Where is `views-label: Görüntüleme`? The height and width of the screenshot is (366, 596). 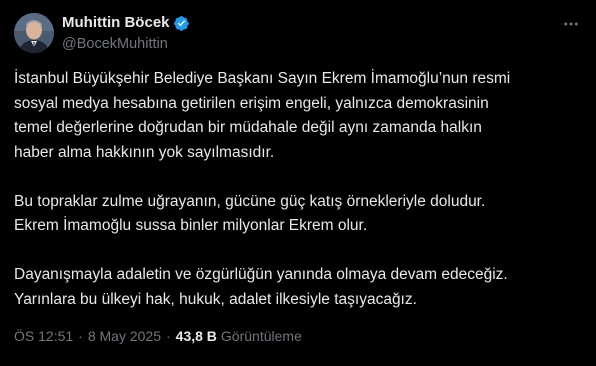
views-label: Görüntüleme is located at coordinates (261, 336).